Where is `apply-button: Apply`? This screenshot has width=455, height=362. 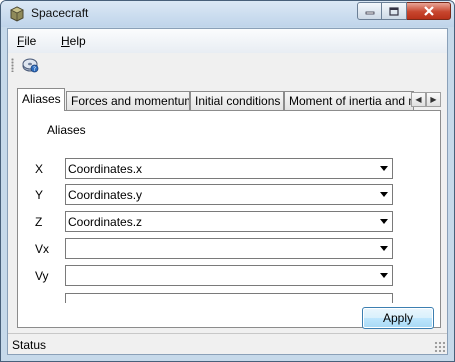 apply-button: Apply is located at coordinates (398, 318).